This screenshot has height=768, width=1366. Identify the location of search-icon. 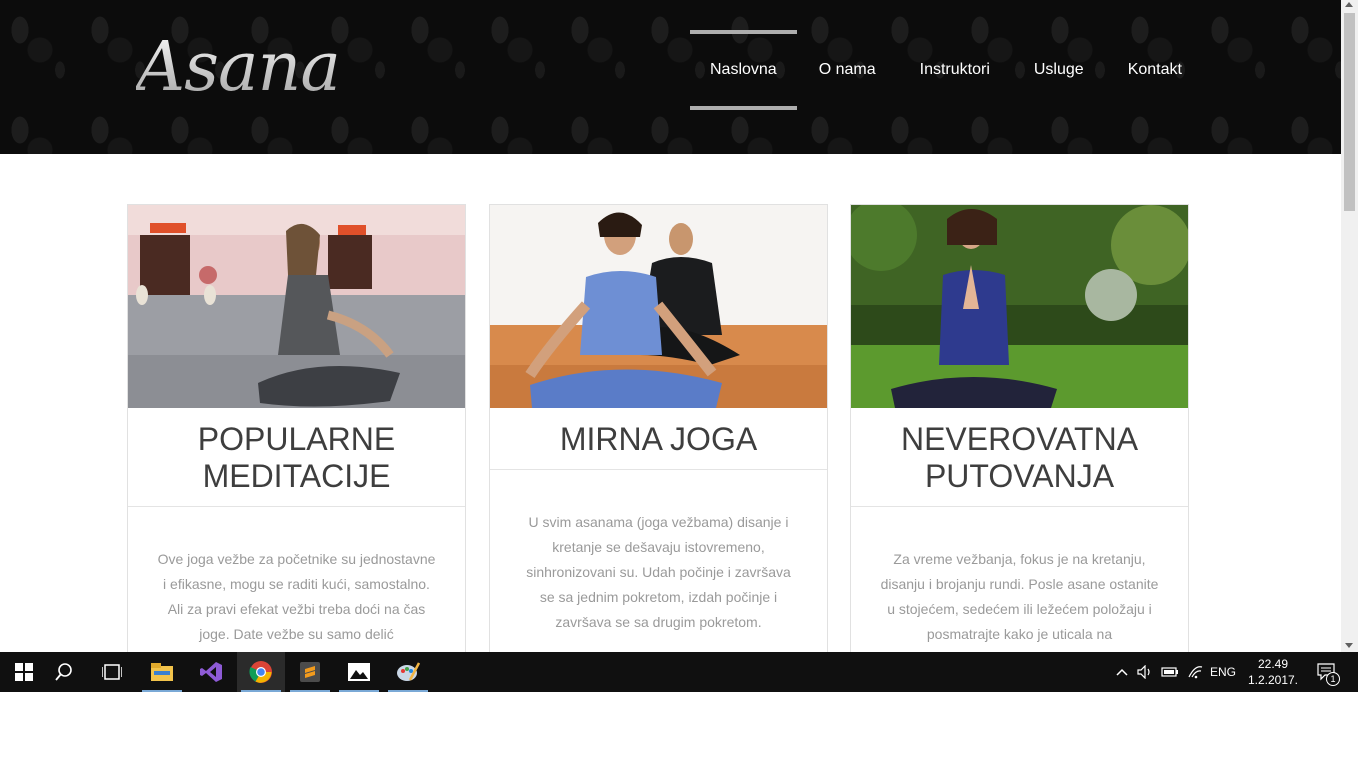
(64, 672).